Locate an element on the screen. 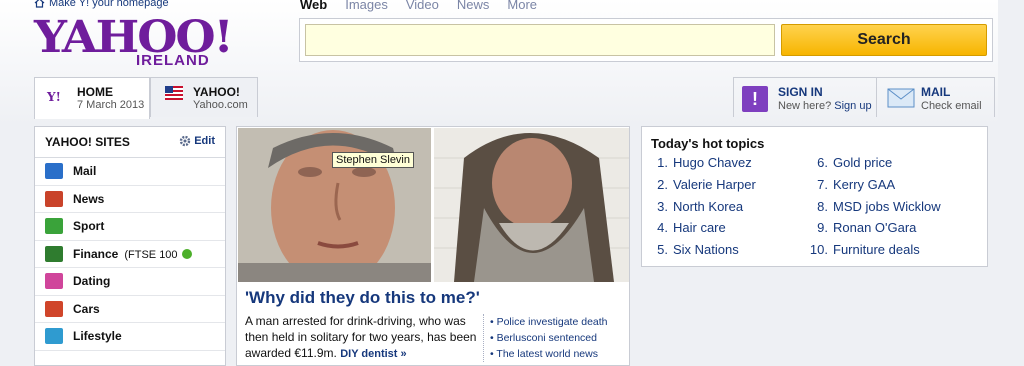 The height and width of the screenshot is (366, 1024). hot-topics-title: Today's hot topics is located at coordinates (708, 143).